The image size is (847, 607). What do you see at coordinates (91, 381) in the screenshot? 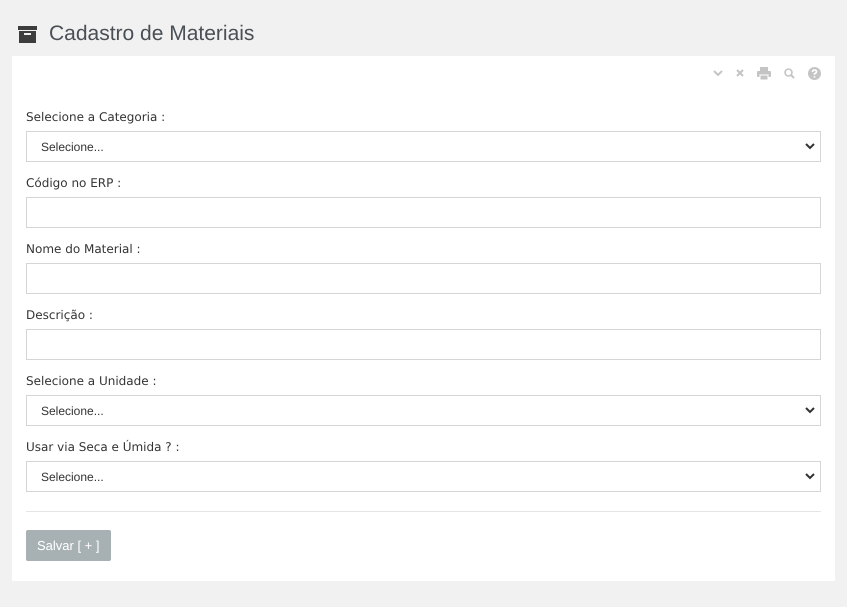
I see `field-label: Selecione a Unidade :` at bounding box center [91, 381].